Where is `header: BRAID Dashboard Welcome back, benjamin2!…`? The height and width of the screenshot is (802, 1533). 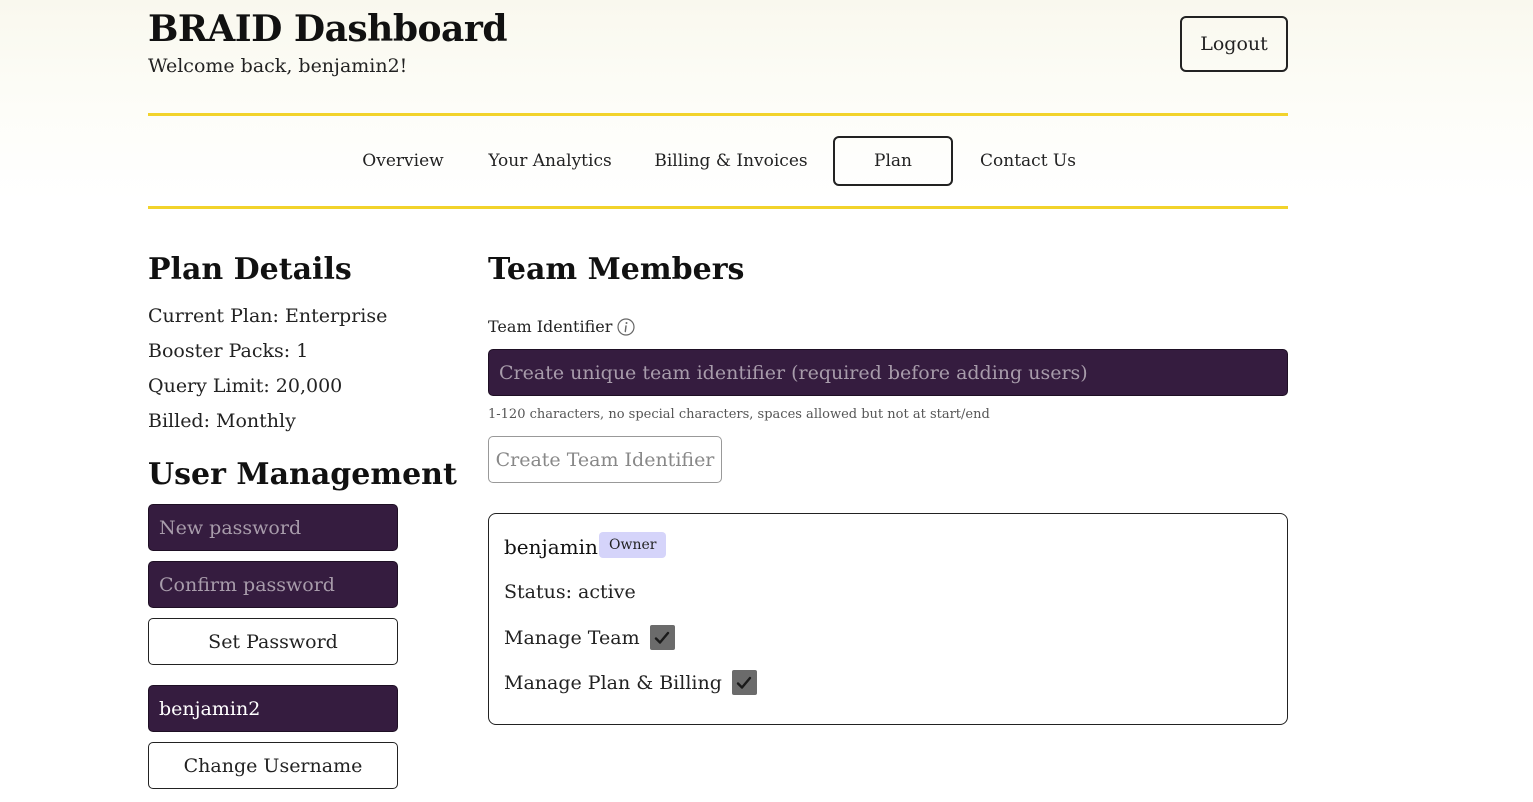 header: BRAID Dashboard Welcome back, benjamin2!… is located at coordinates (718, 58).